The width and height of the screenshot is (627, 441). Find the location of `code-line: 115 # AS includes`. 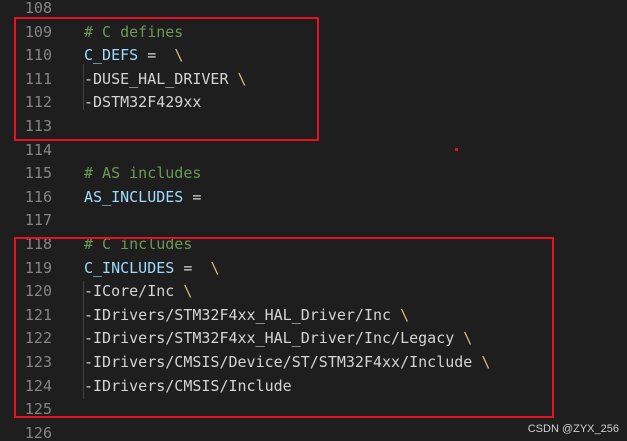

code-line: 115 # AS includes is located at coordinates (313, 174).